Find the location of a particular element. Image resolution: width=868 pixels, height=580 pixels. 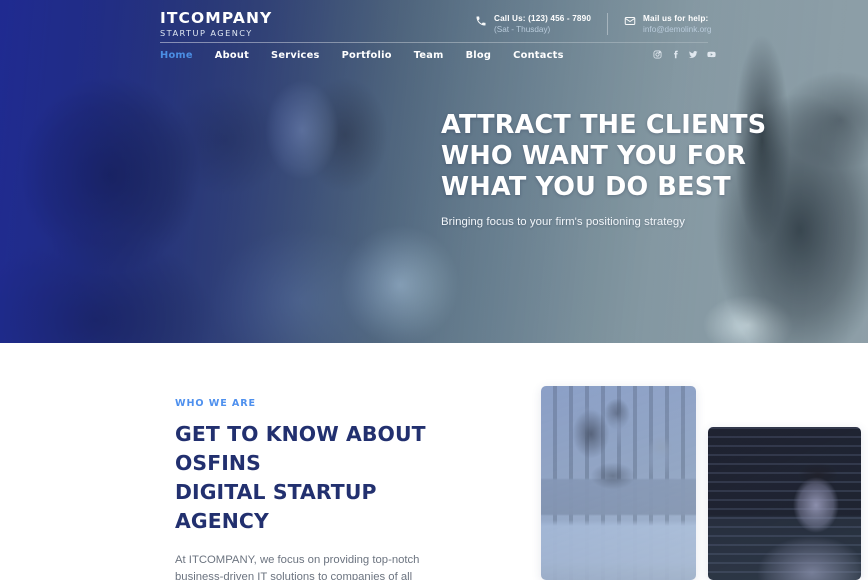

brand-title: ITCOMPANY is located at coordinates (216, 18).